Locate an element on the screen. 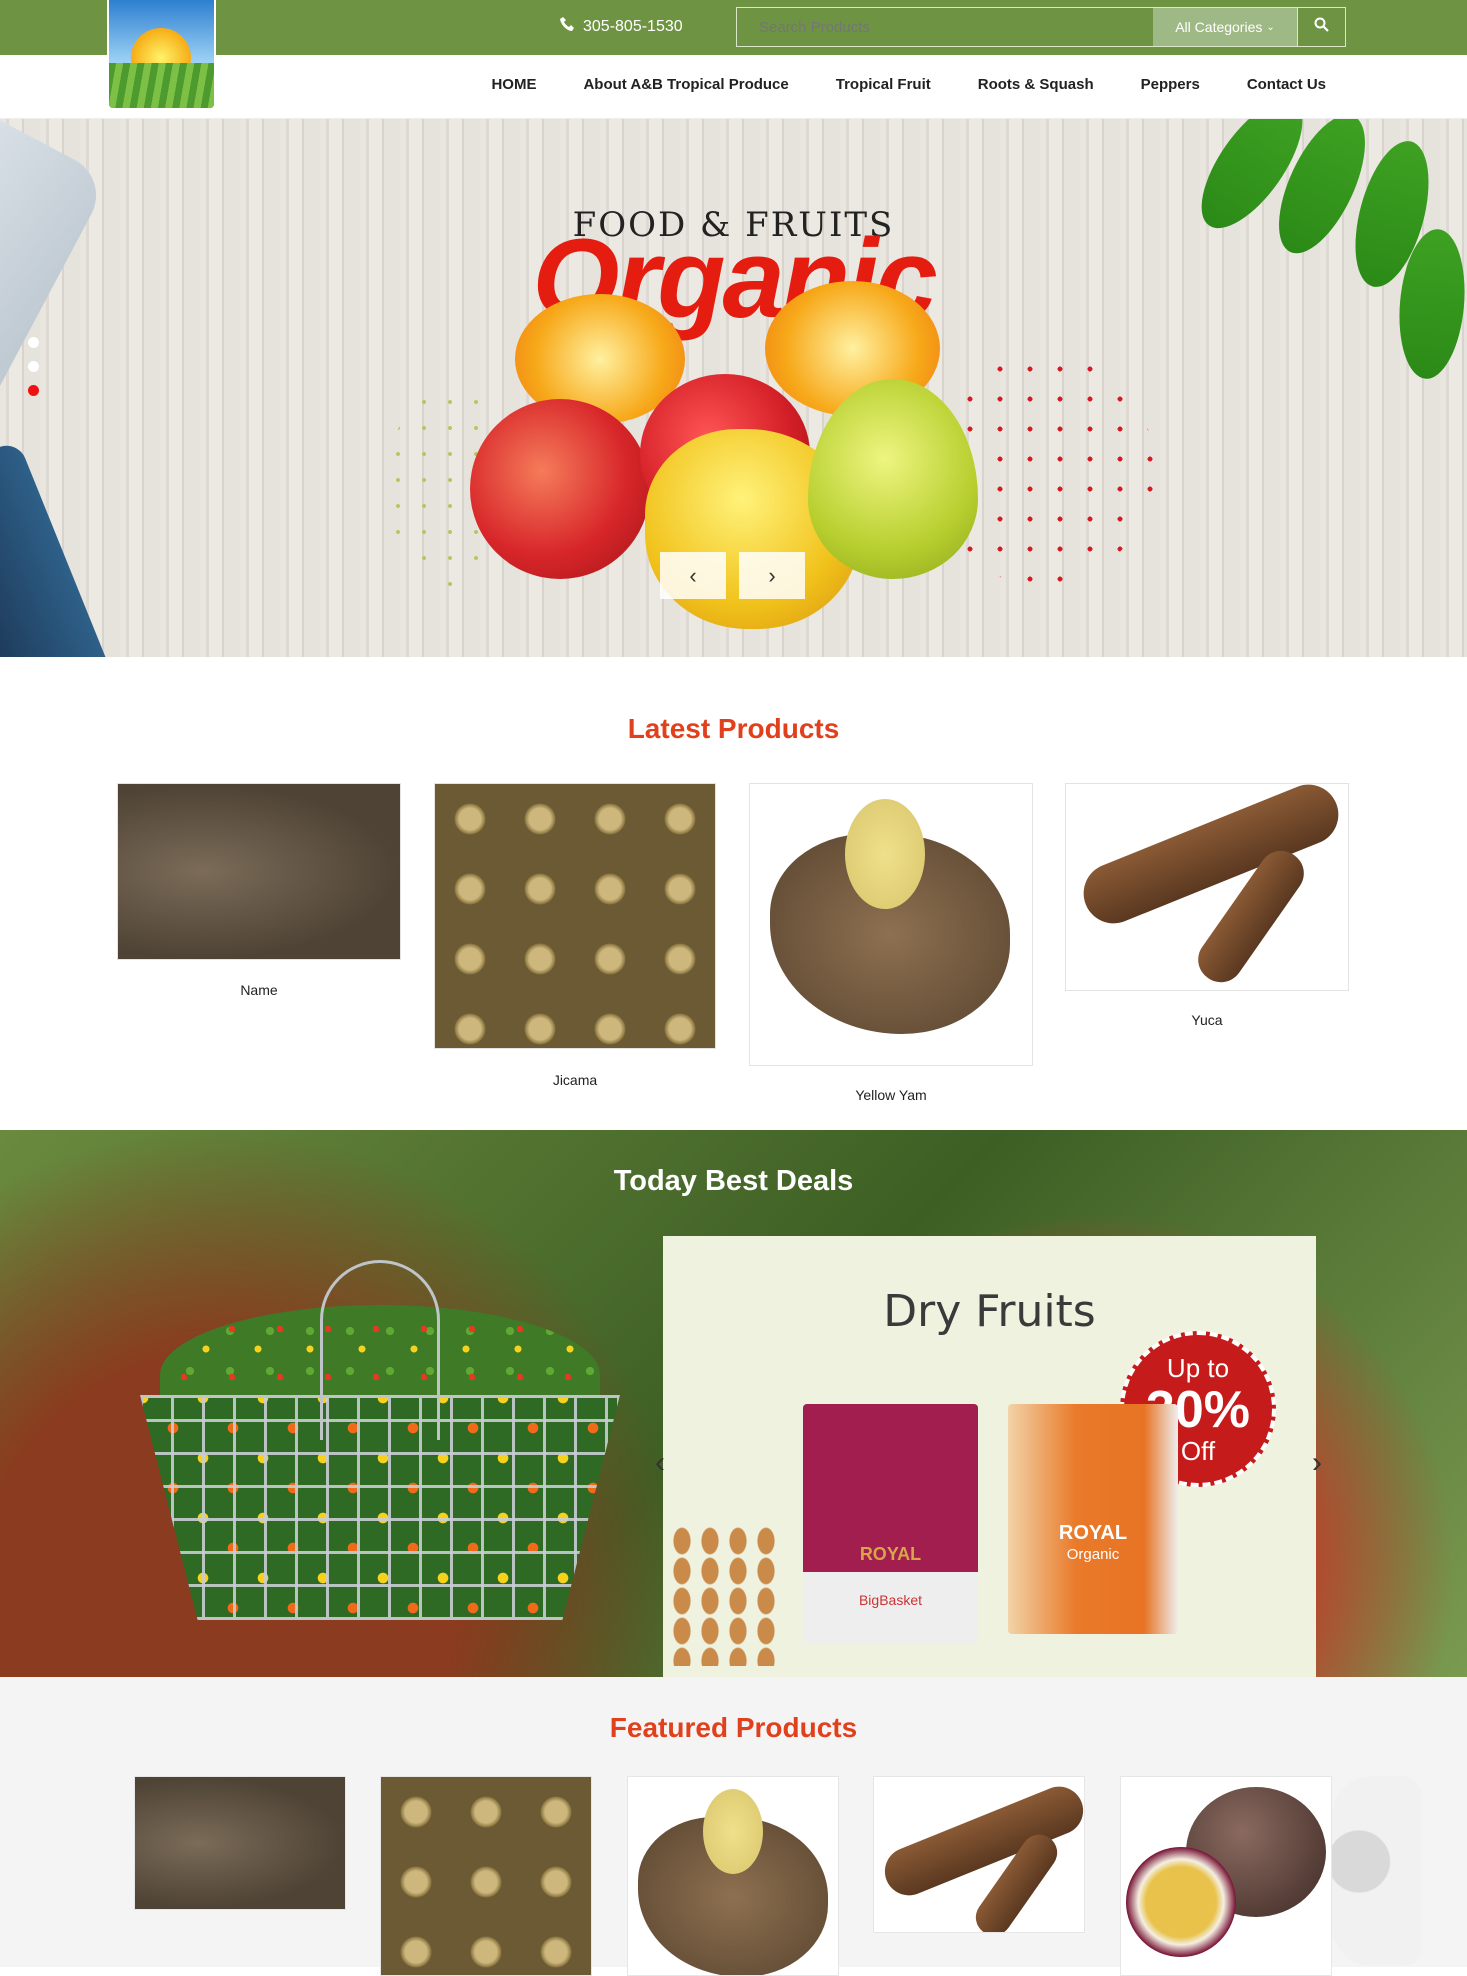 This screenshot has height=1976, width=1467. nav-item-about: About A&B Tropical Produce is located at coordinates (685, 84).